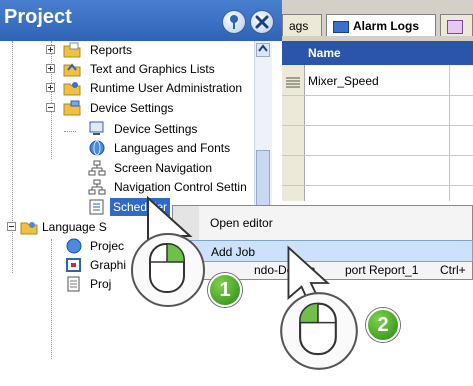 The height and width of the screenshot is (386, 473). I want to click on close-icon, so click(262, 22).